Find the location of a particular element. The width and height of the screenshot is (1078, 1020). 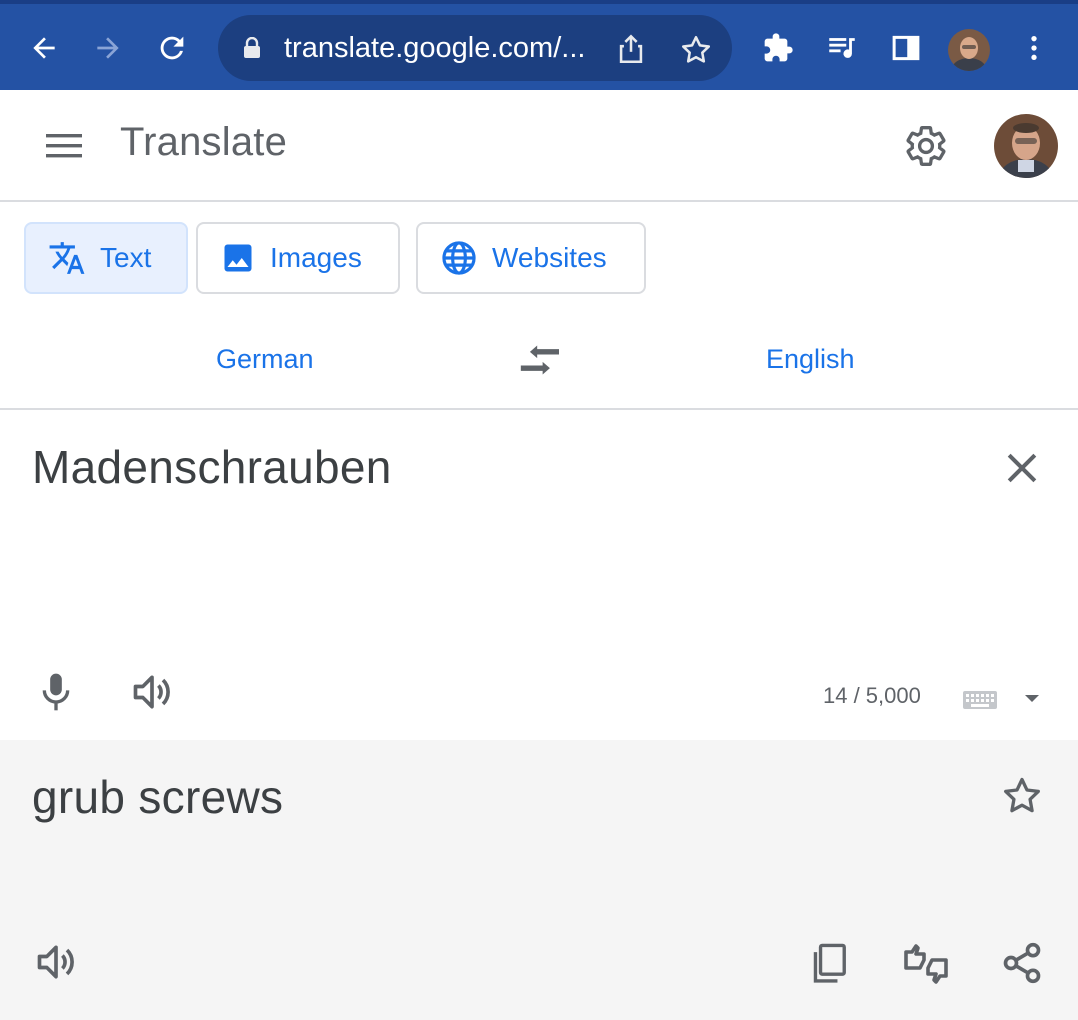

copy-icon is located at coordinates (829, 963).